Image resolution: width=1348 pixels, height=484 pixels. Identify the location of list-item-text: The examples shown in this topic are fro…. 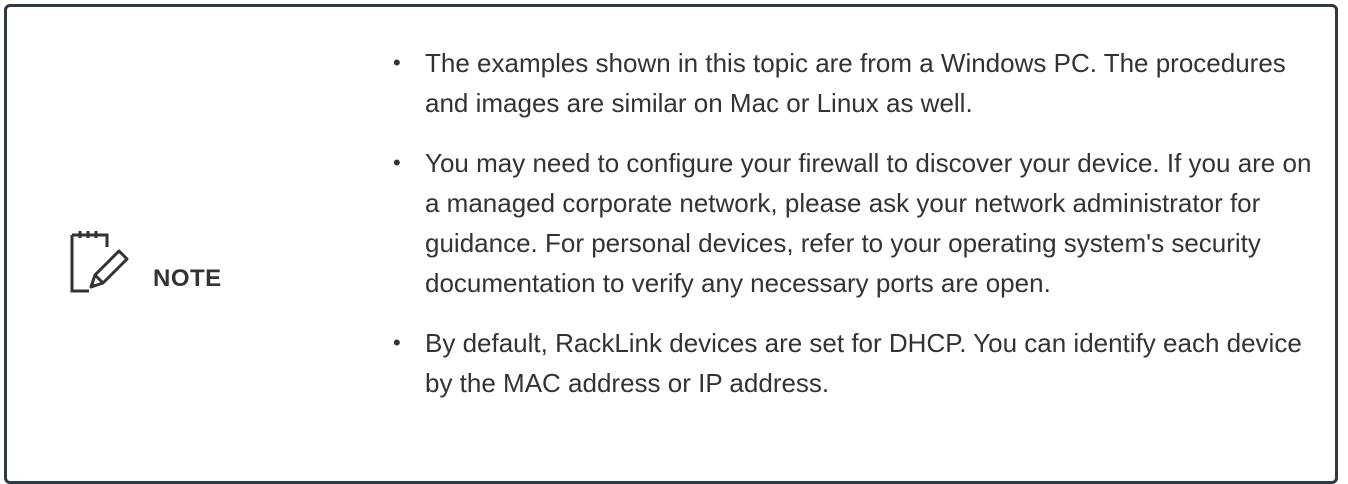
(855, 83).